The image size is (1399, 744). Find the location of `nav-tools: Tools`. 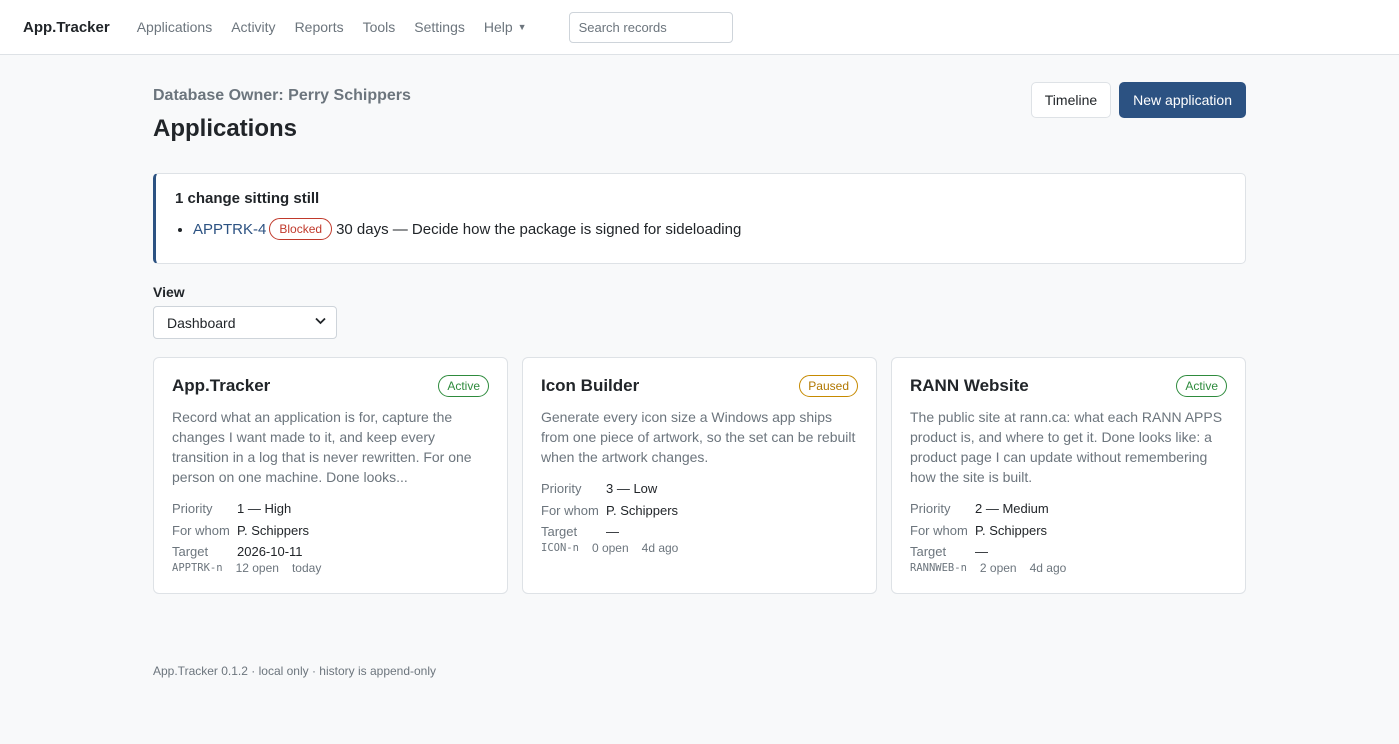

nav-tools: Tools is located at coordinates (379, 27).